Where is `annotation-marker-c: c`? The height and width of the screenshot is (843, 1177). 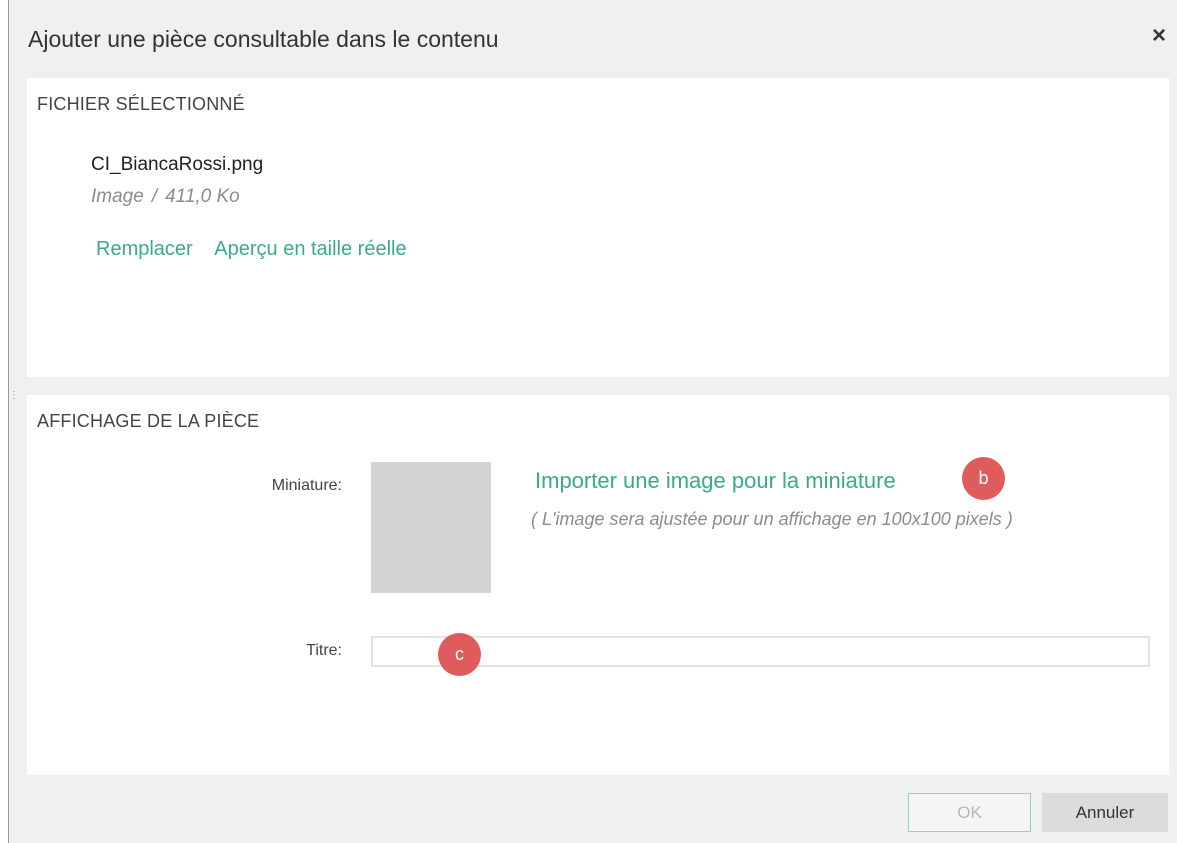
annotation-marker-c: c is located at coordinates (459, 654).